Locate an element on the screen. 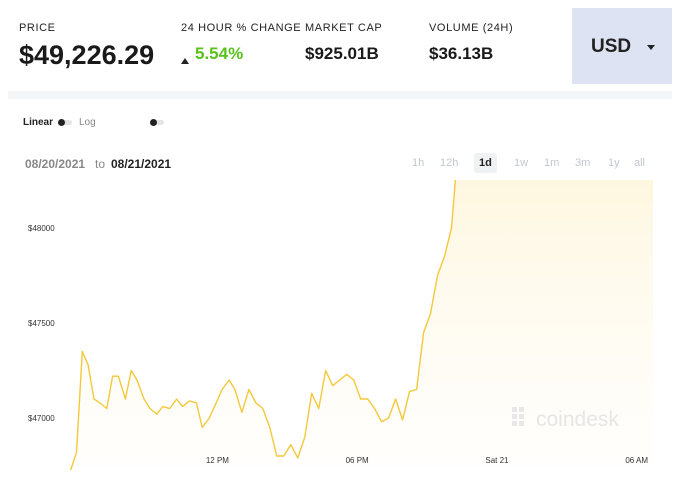  header-divider is located at coordinates (340, 95).